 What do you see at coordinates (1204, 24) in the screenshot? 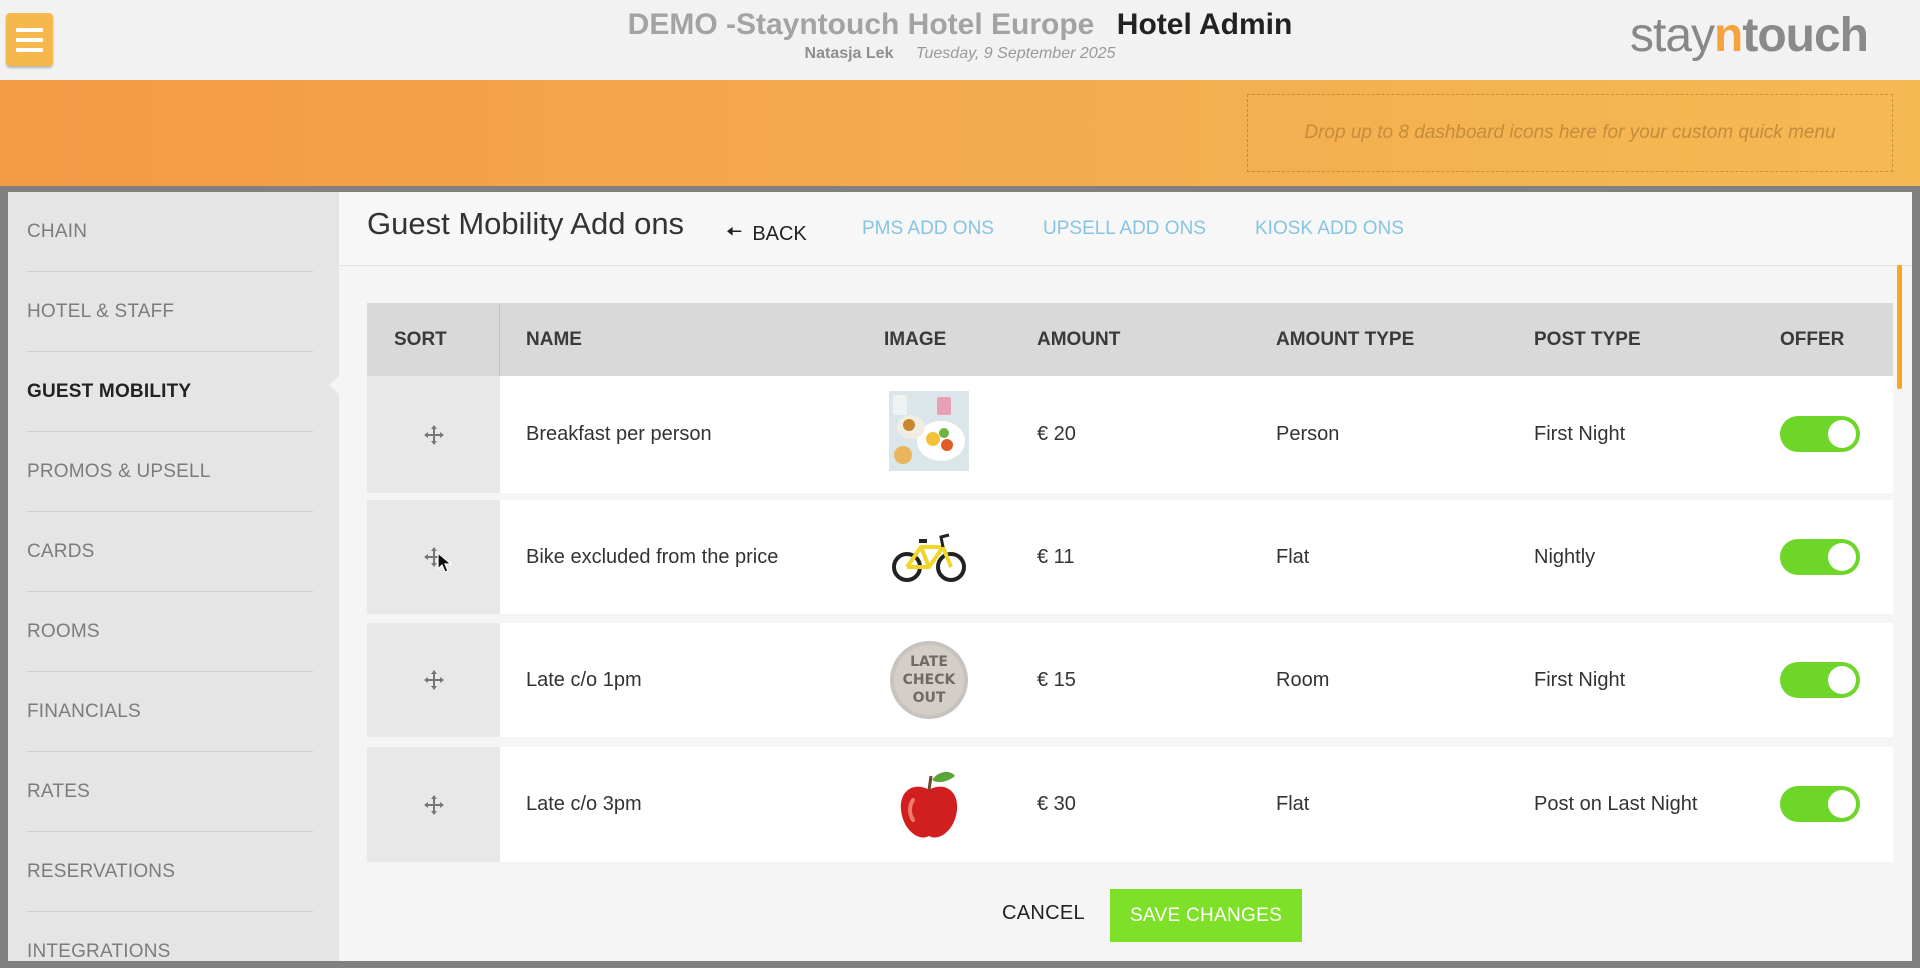
I see `app-name: Hotel Admin` at bounding box center [1204, 24].